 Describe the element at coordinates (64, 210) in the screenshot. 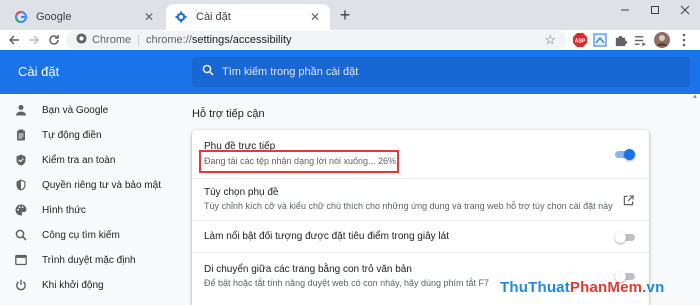

I see `sidebar-item-label: Hình thức` at that location.